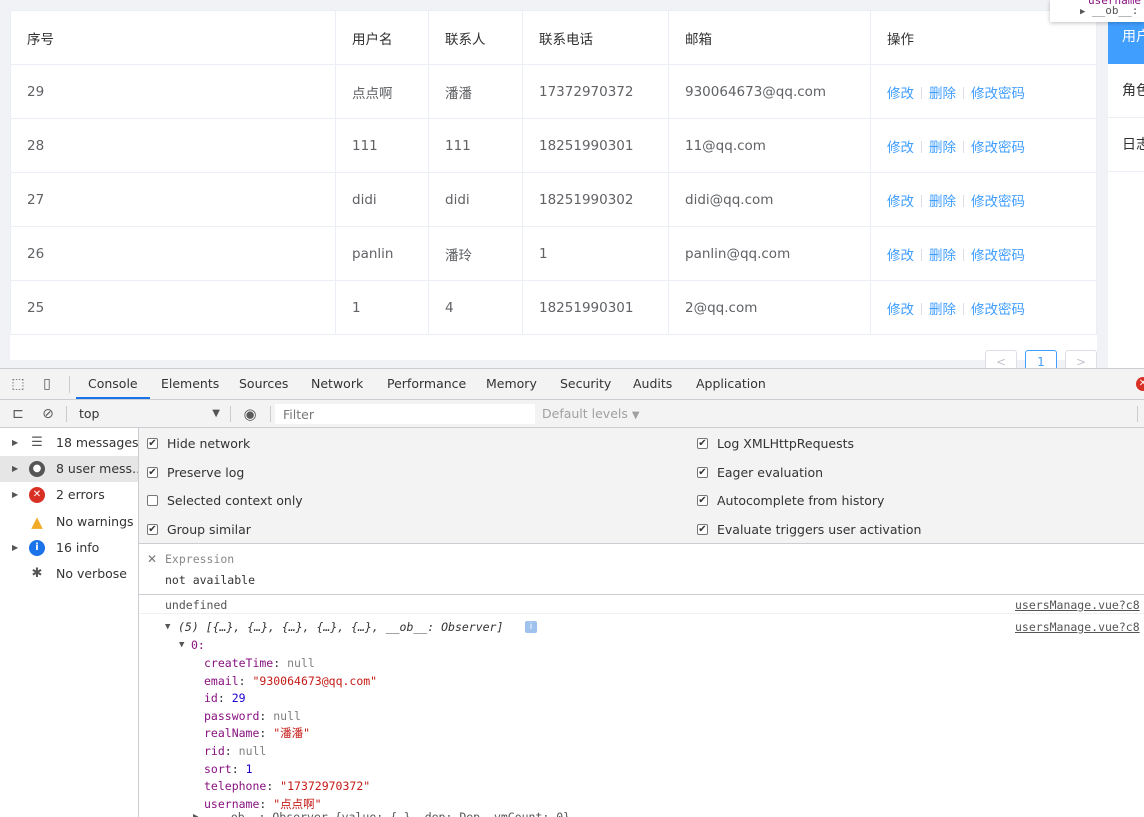 The width and height of the screenshot is (1144, 817). What do you see at coordinates (146, 414) in the screenshot?
I see `context-select: top ▼` at bounding box center [146, 414].